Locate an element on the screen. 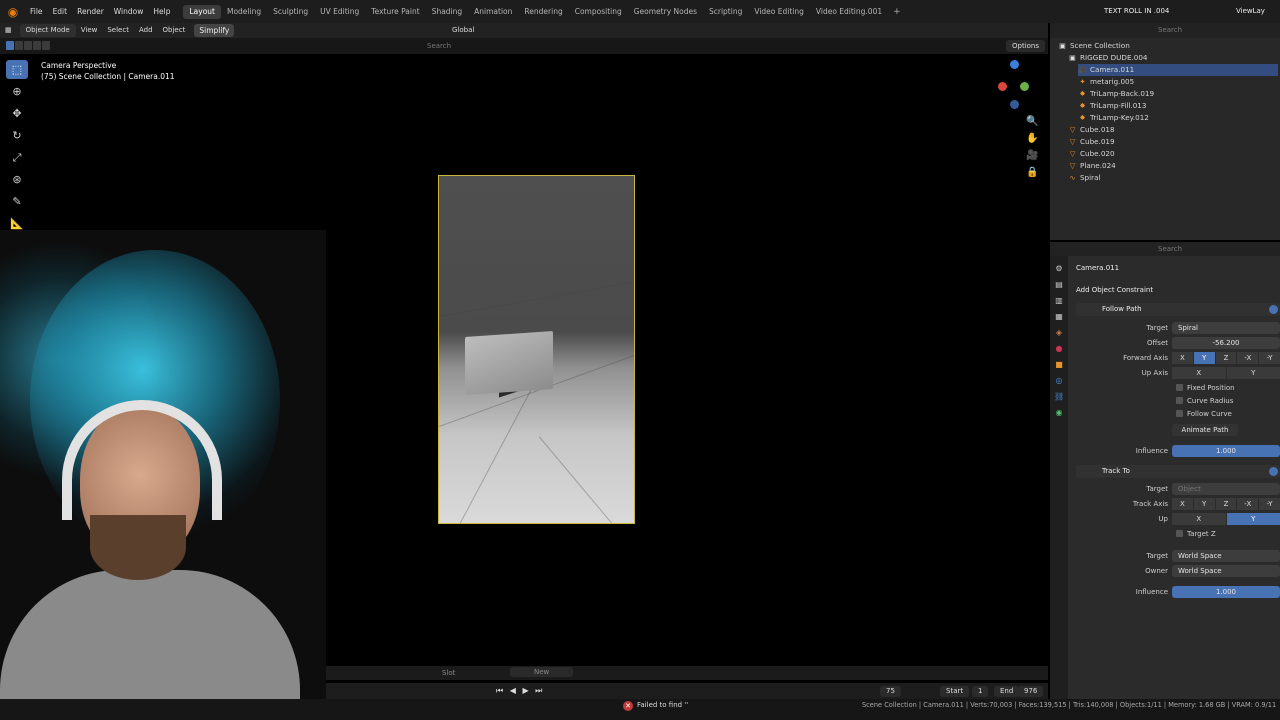  physics-tab-icon: ◎ is located at coordinates (1059, 381).